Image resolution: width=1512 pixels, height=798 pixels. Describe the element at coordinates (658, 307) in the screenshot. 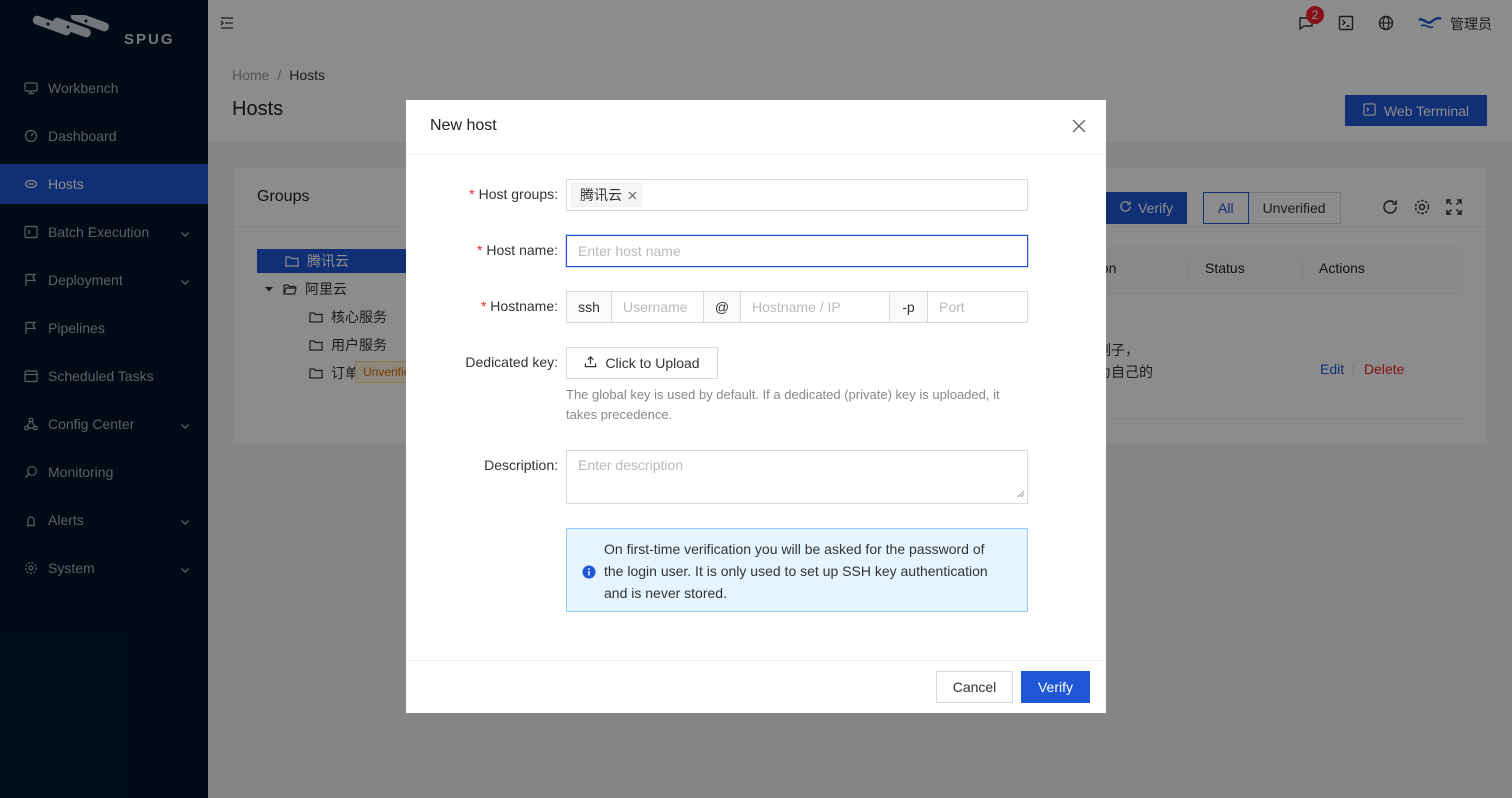

I see `username-input: Username` at that location.